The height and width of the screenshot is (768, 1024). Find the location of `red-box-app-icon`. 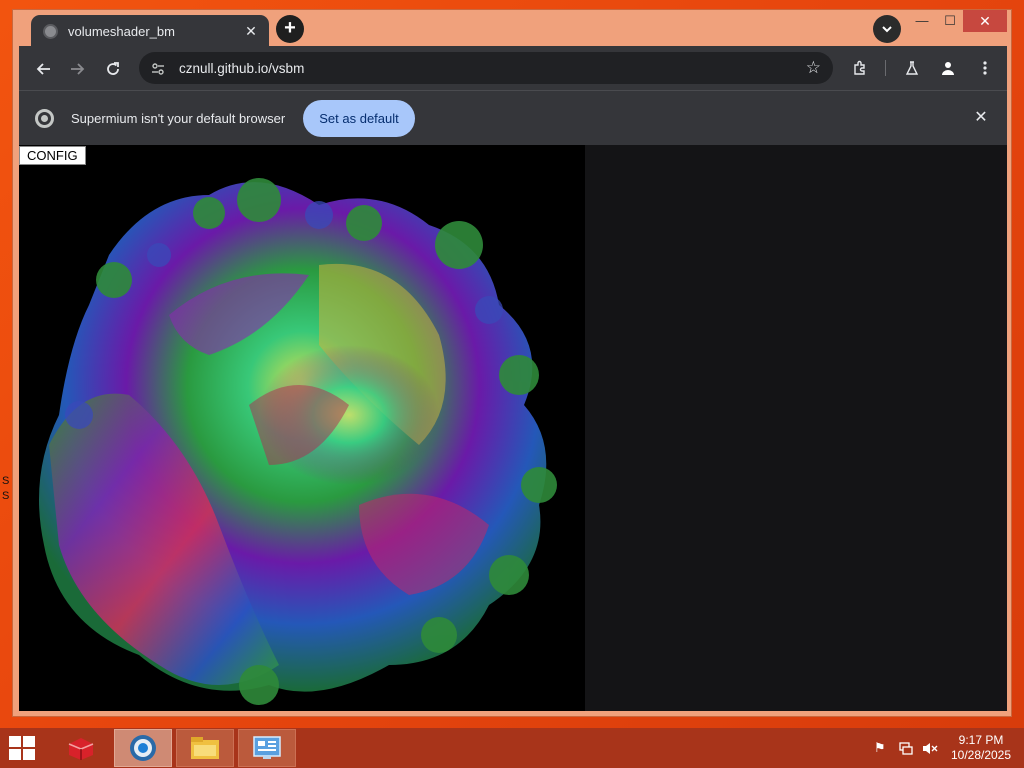

red-box-app-icon is located at coordinates (81, 749).